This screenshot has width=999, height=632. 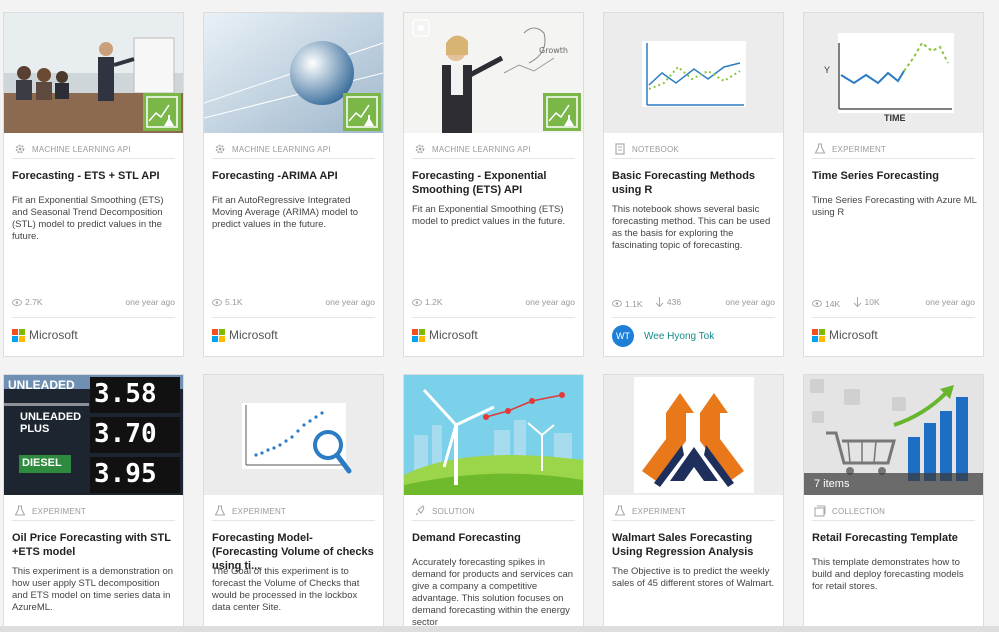 I want to click on card-thumbnail: 7 items, so click(x=893, y=435).